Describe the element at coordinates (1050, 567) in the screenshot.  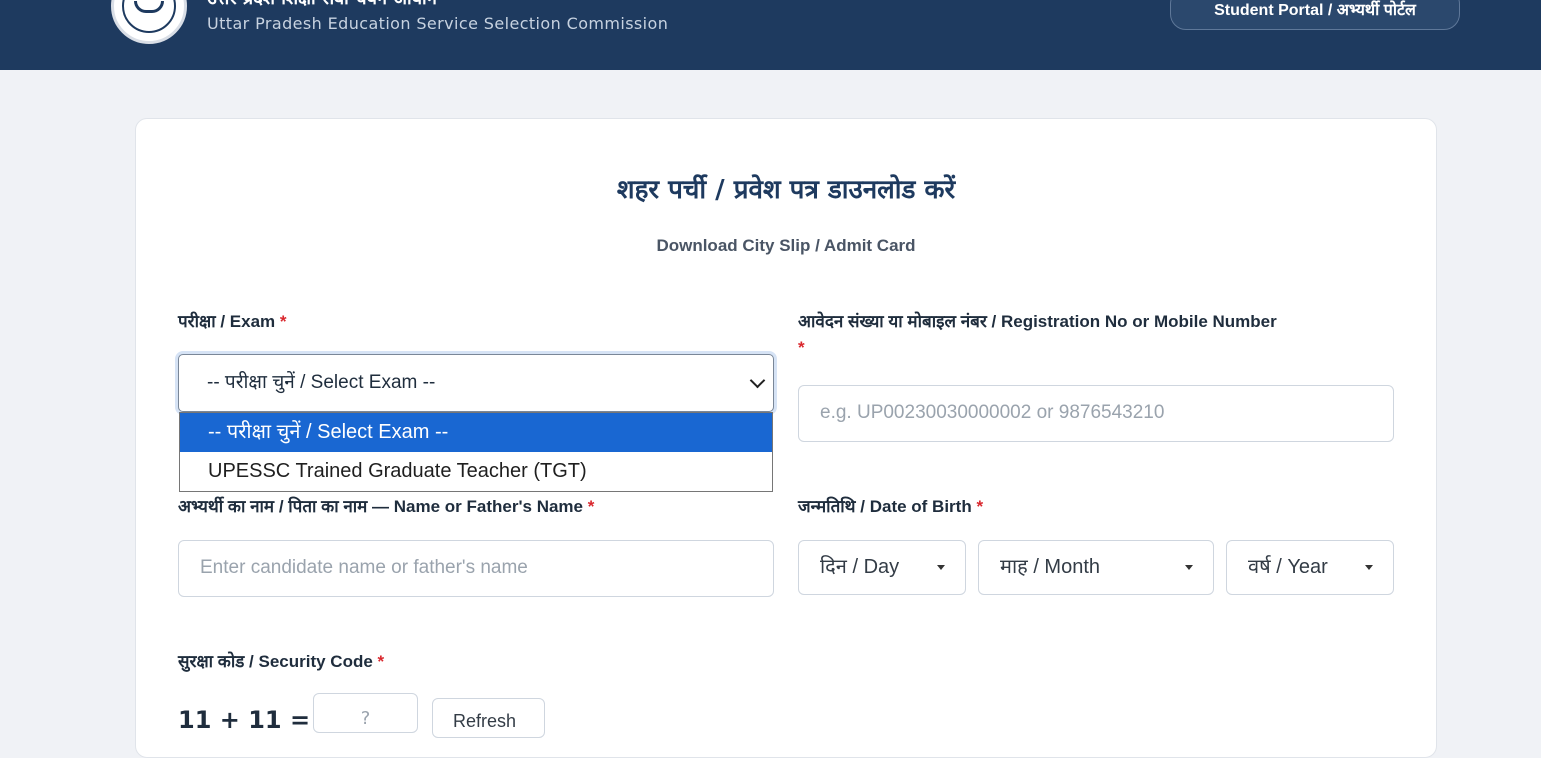
I see `dob-month-value: माह / Month` at that location.